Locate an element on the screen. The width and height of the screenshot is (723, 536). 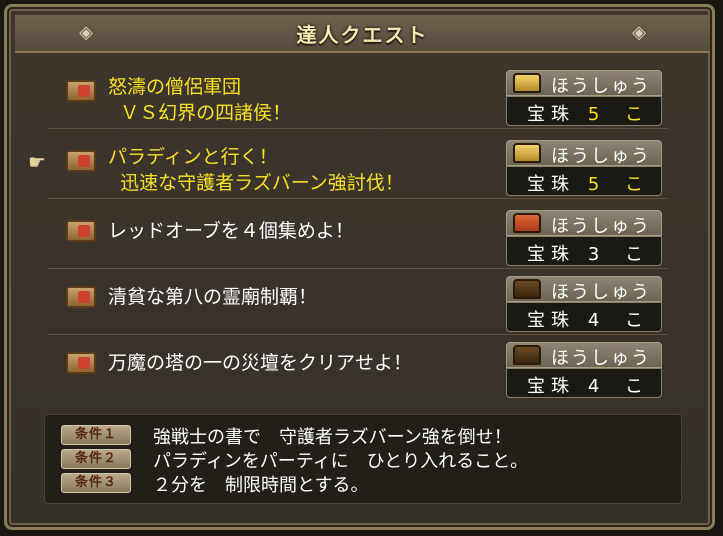
condition-row-1: 条件１ 強戦士の書で 守護者ラズバーン強を倒せ！ is located at coordinates (361, 435).